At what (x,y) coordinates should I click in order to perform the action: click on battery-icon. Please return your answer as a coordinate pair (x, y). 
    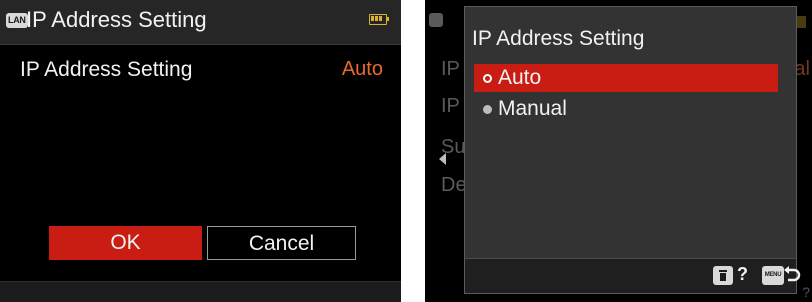
    Looking at the image, I should click on (380, 19).